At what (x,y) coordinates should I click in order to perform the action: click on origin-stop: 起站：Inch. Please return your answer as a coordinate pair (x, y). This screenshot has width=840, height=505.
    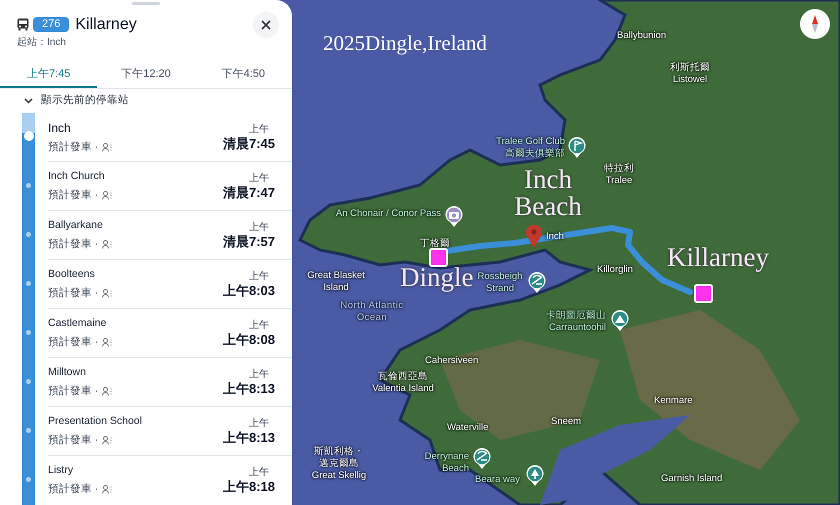
    Looking at the image, I should click on (41, 43).